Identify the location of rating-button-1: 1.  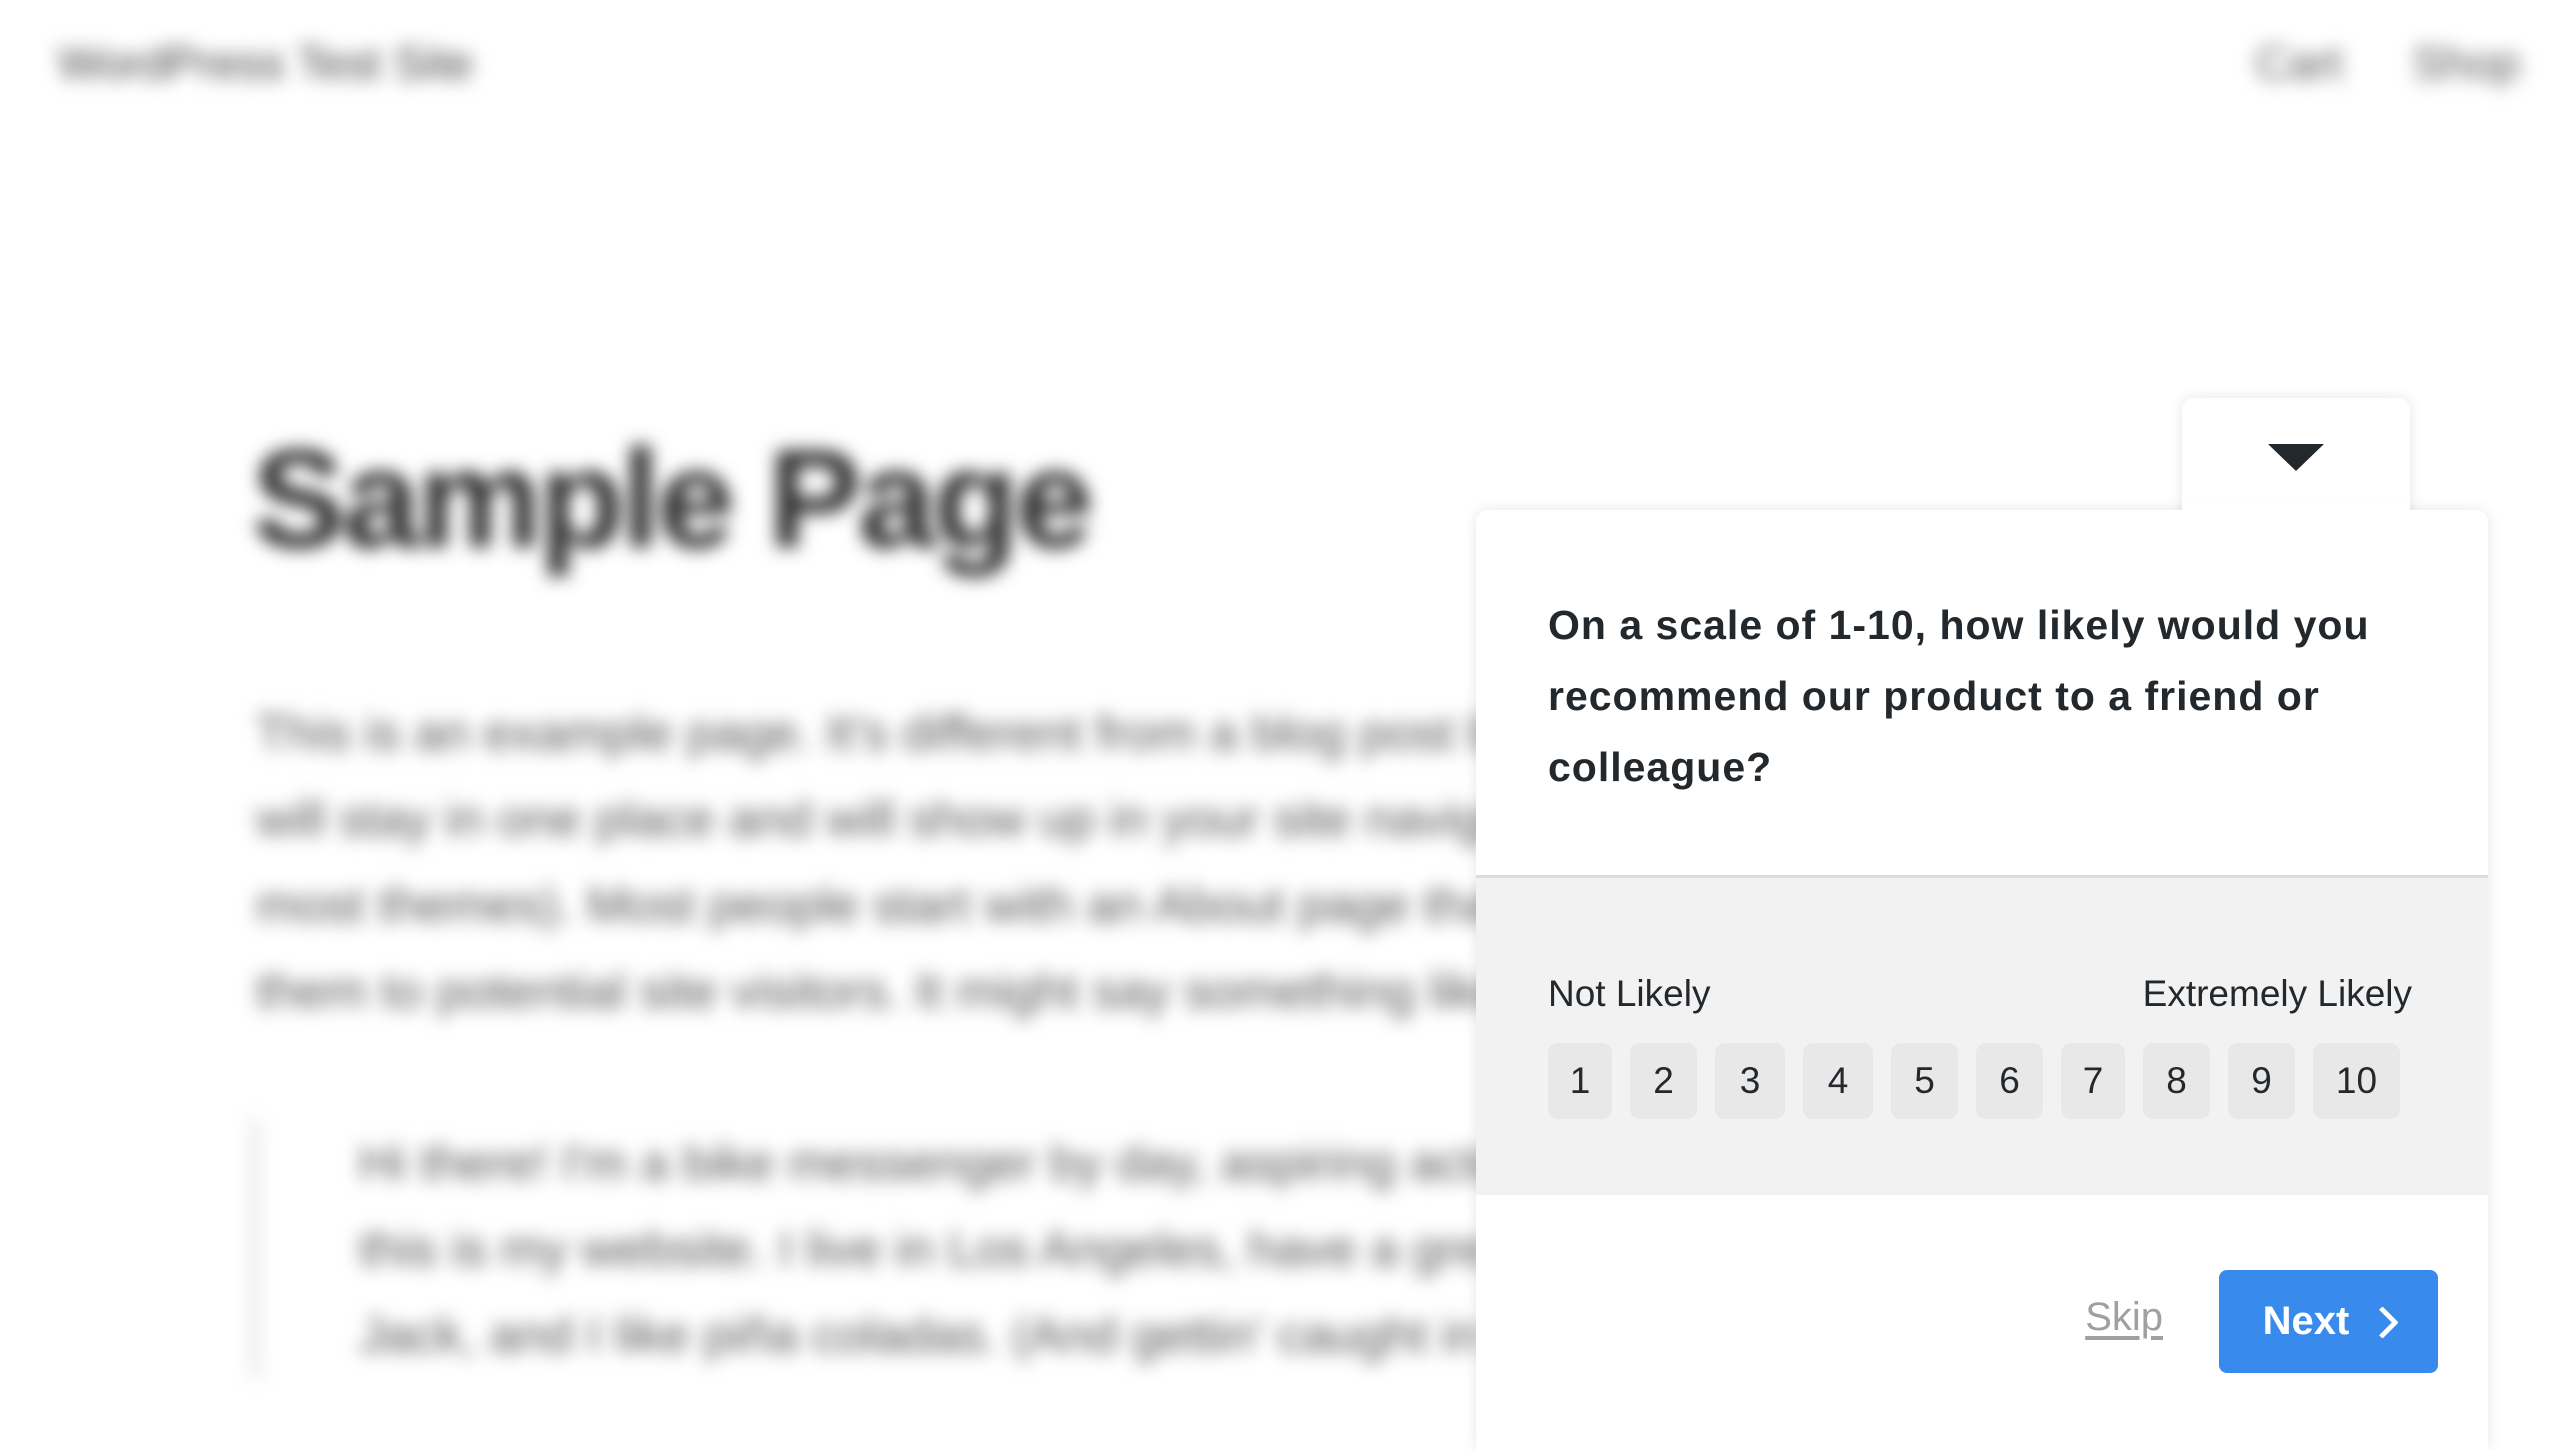
(1580, 1081).